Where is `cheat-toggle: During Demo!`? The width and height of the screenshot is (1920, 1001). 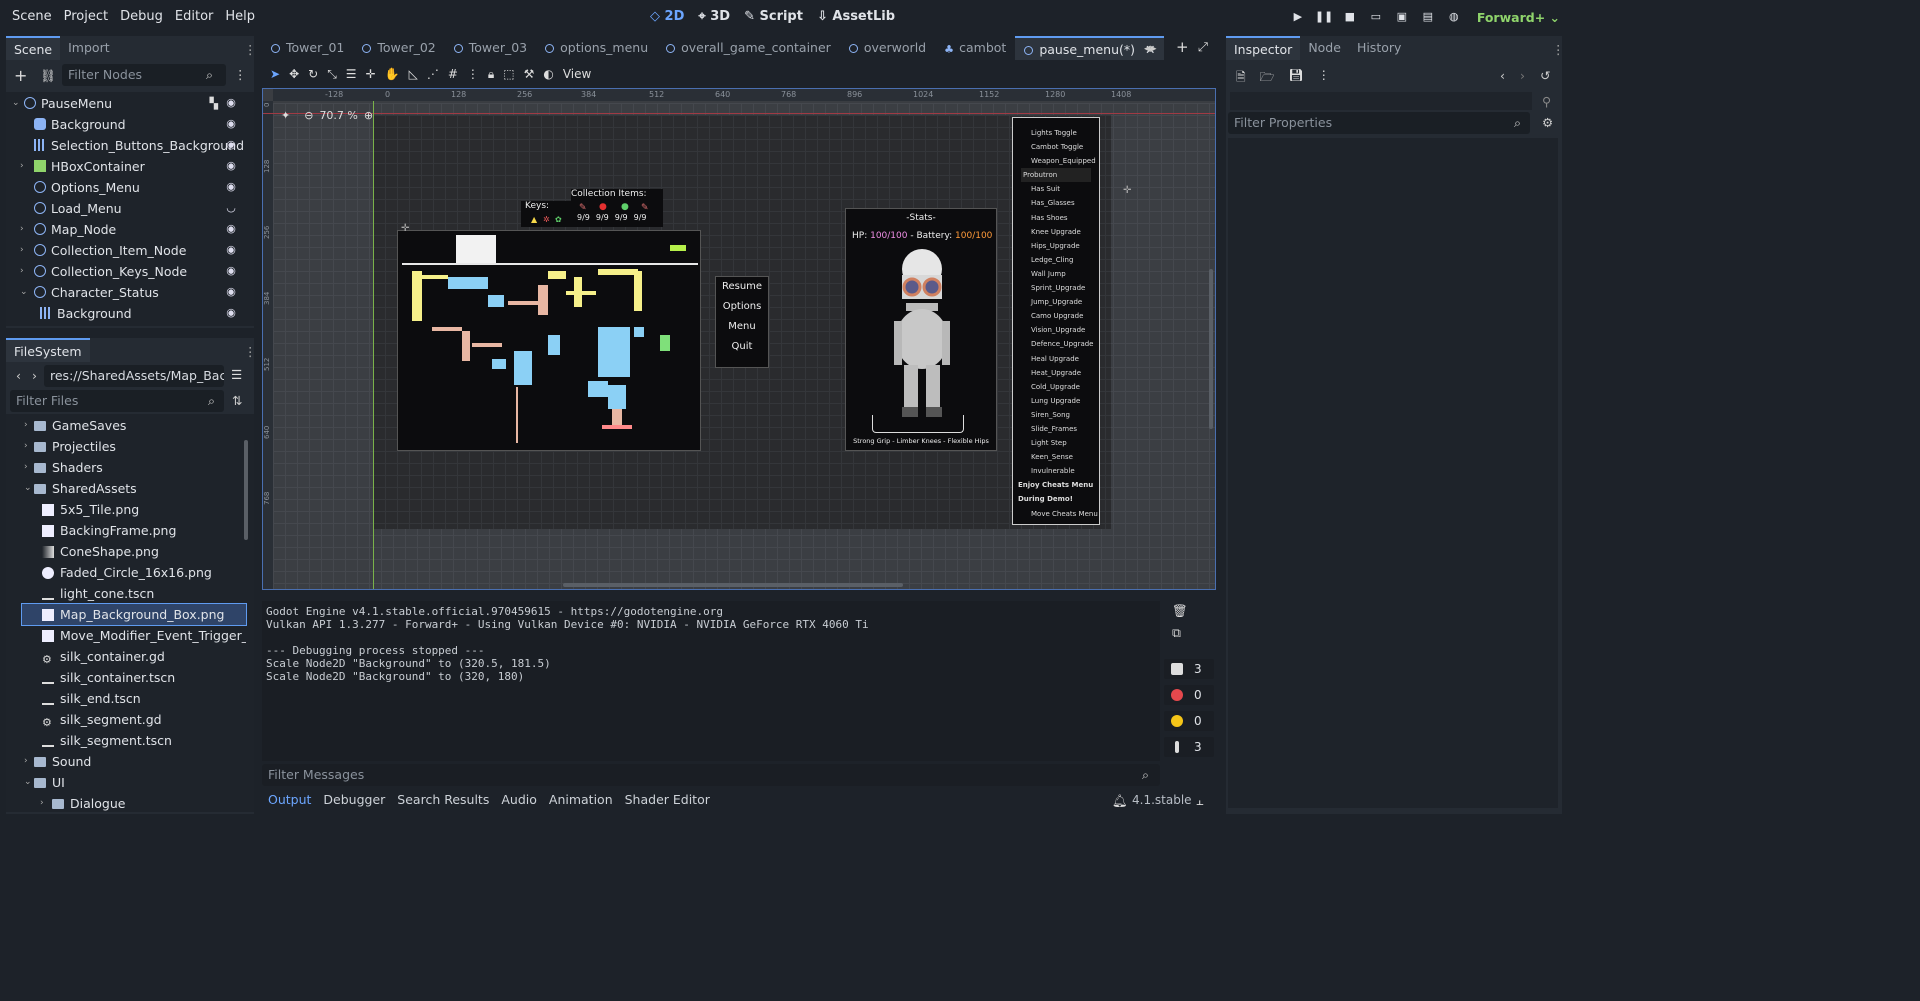
cheat-toggle: During Demo! is located at coordinates (1058, 499).